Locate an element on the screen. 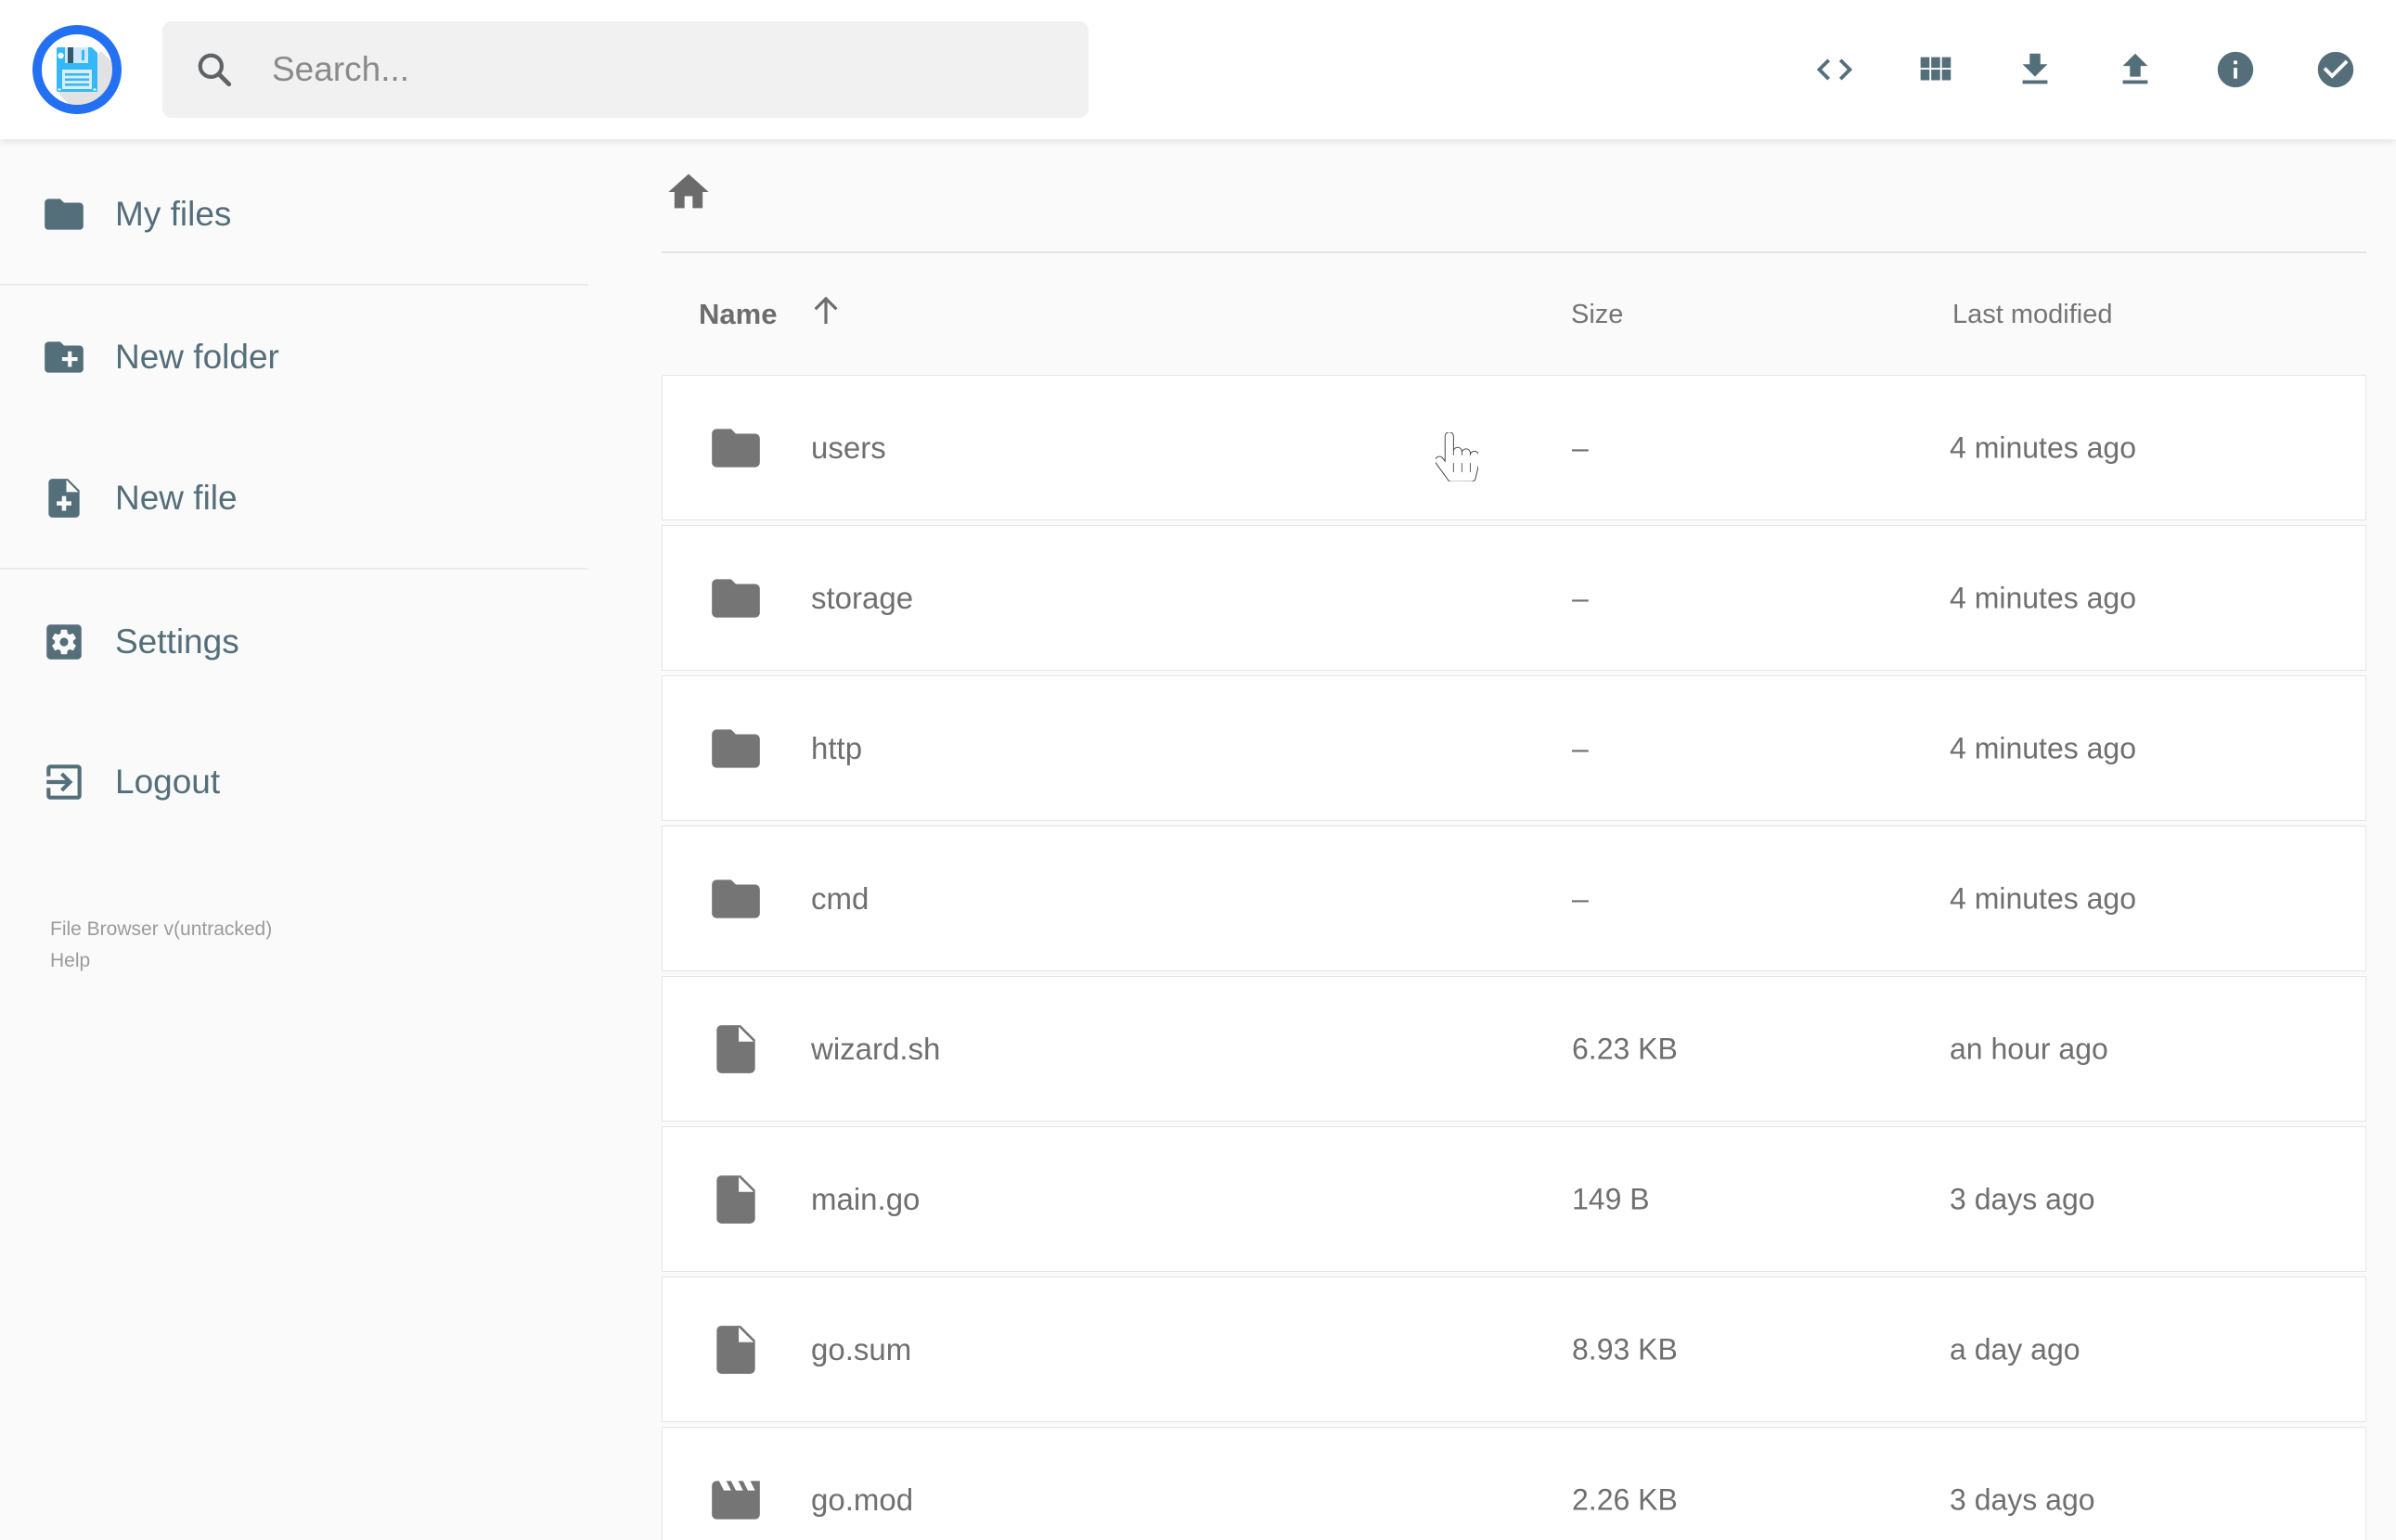 The width and height of the screenshot is (2396, 1540). code-icon is located at coordinates (1834, 69).